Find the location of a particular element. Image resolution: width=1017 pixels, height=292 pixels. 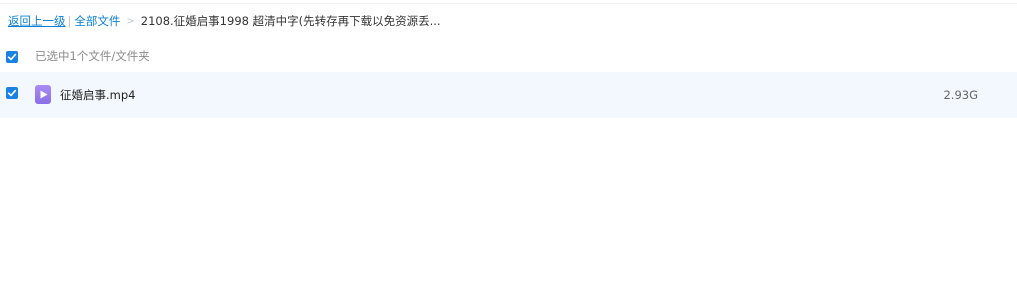

play-icon is located at coordinates (44, 94).